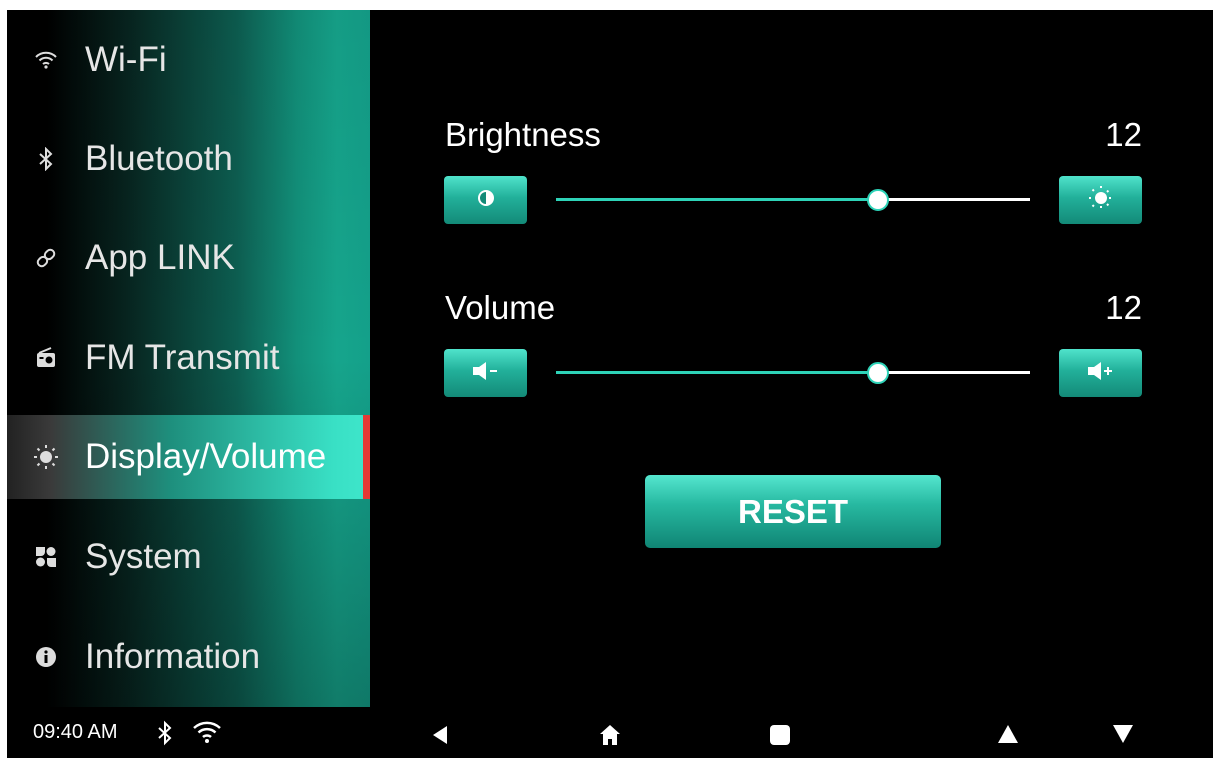 The width and height of the screenshot is (1213, 758). I want to click on sidebar-item-fm-transmit: FM Transmit, so click(188, 358).